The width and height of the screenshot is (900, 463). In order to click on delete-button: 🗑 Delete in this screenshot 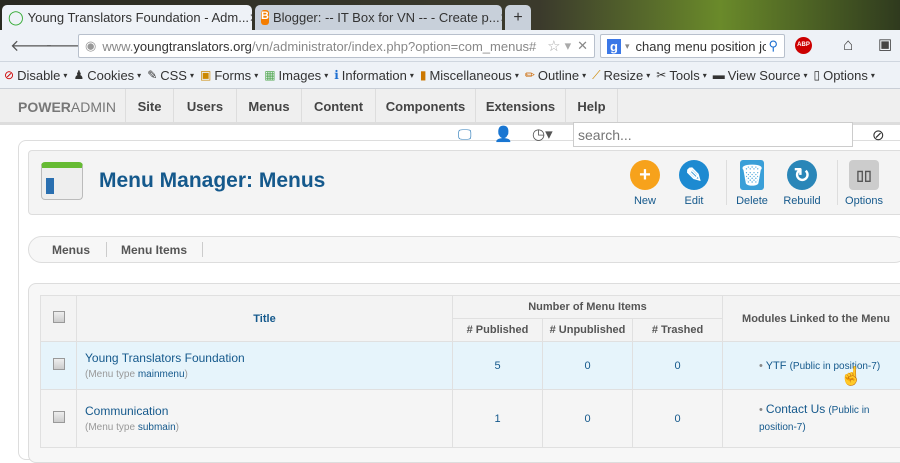, I will do `click(752, 183)`.